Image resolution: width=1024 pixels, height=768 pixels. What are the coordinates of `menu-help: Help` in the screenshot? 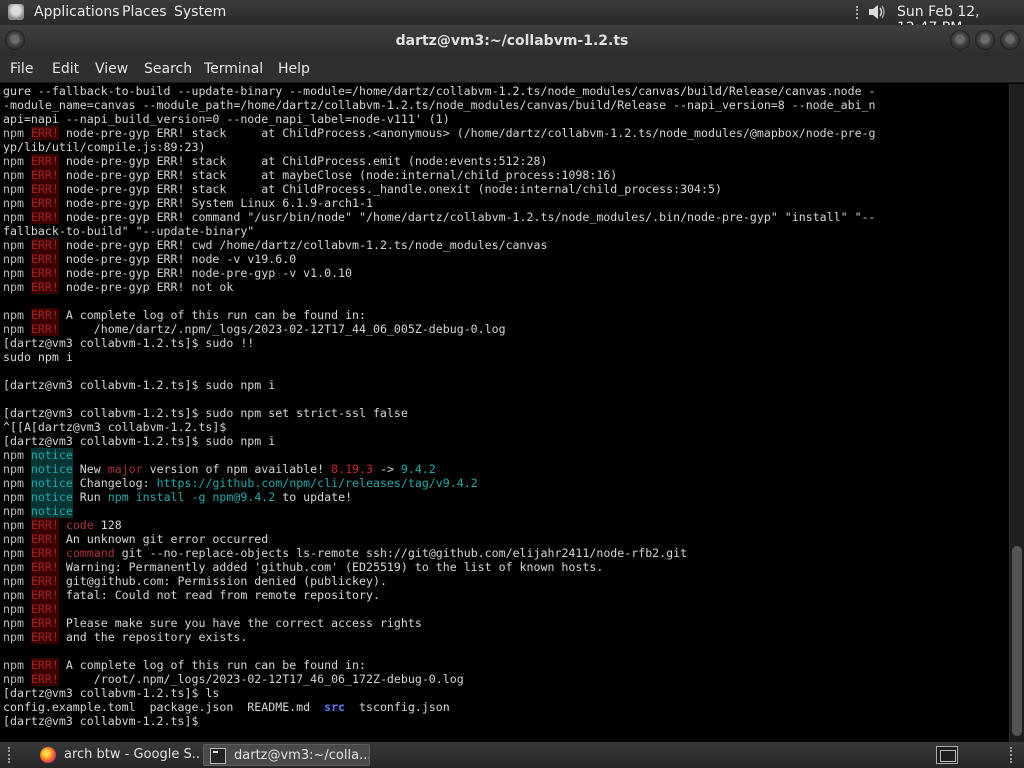 It's located at (294, 69).